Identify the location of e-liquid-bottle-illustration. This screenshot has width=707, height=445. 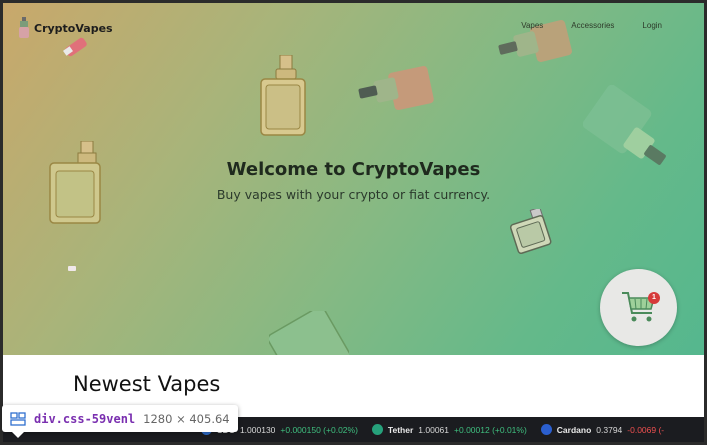
(396, 88).